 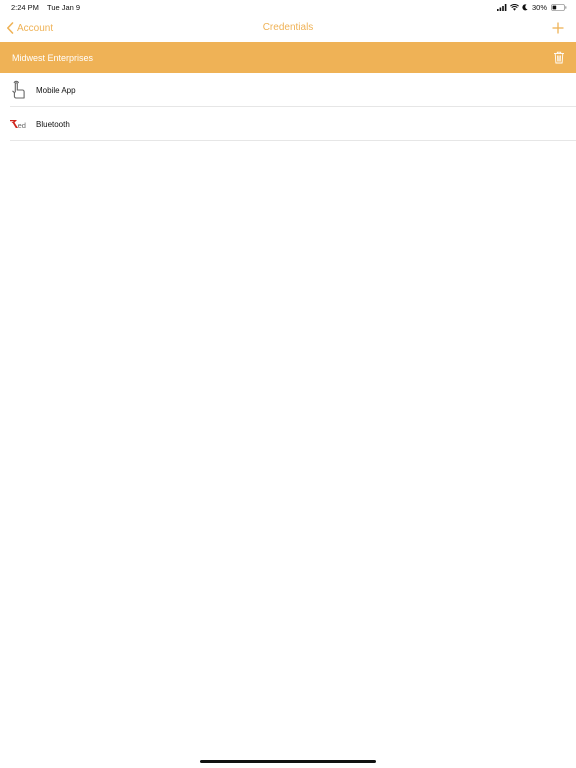 I want to click on credential-label: Mobile App, so click(x=56, y=90).